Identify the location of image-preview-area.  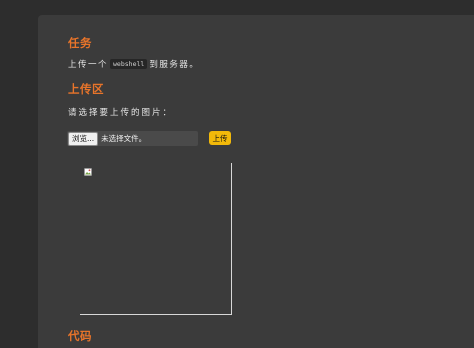
(156, 239).